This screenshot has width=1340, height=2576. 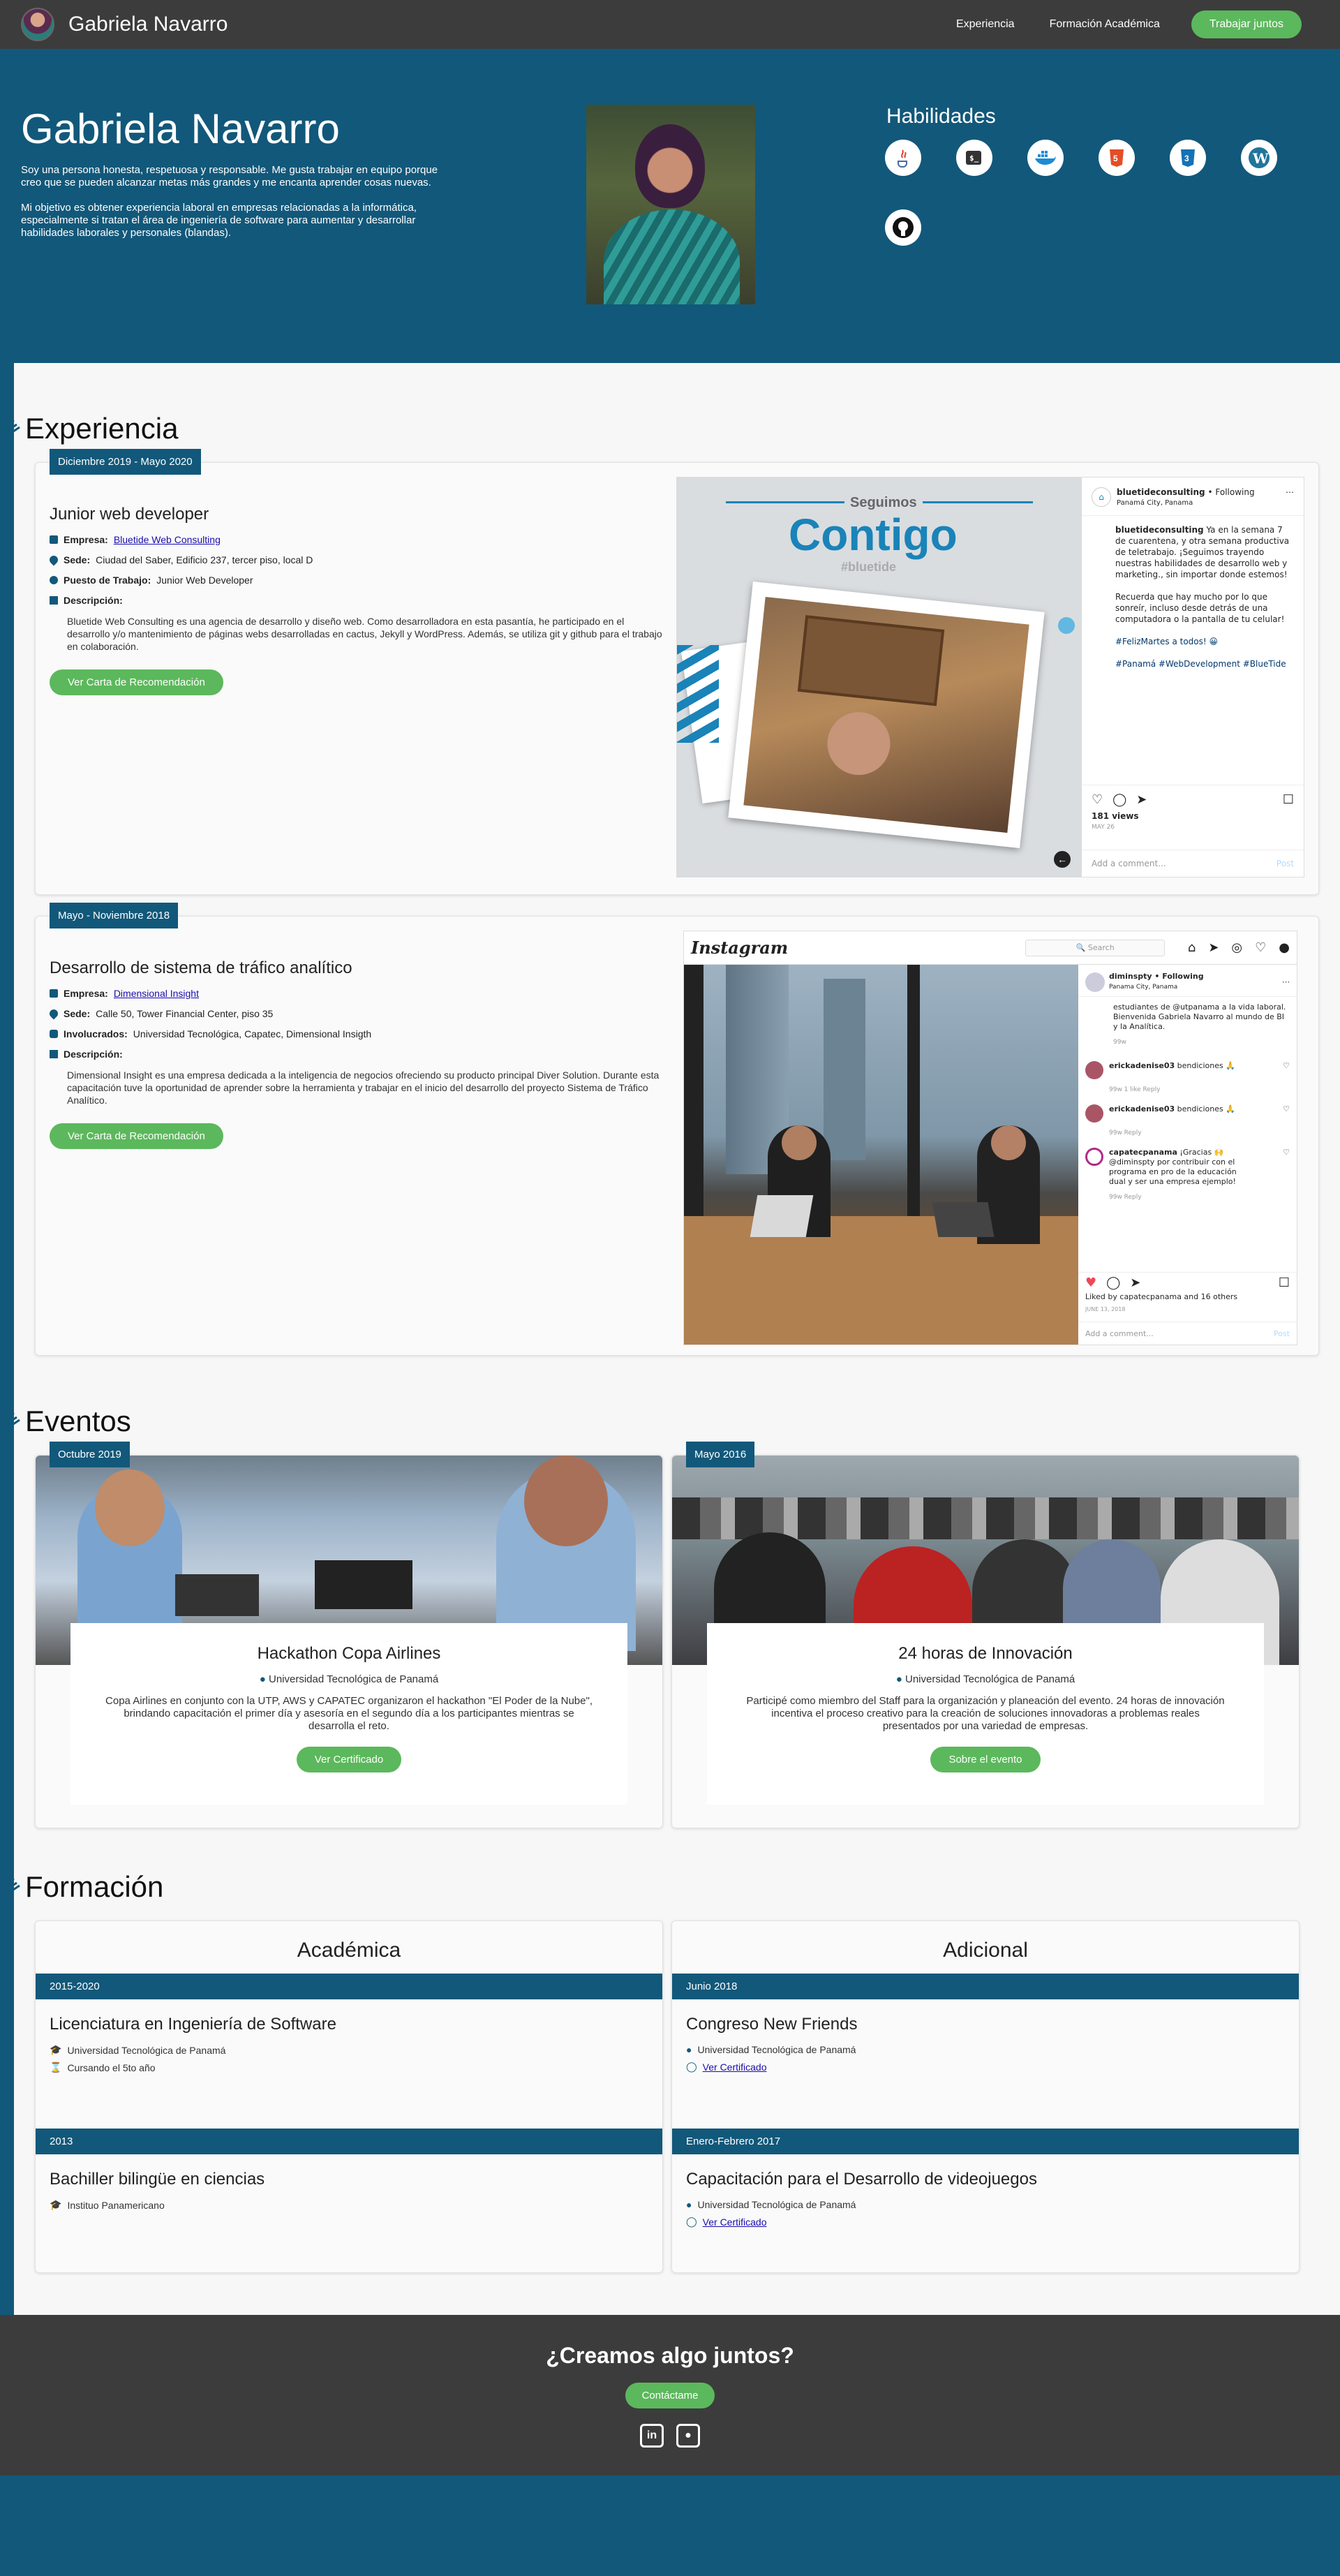 I want to click on post-caption-3: #FelizMartes a todos! 😀, so click(x=1167, y=641).